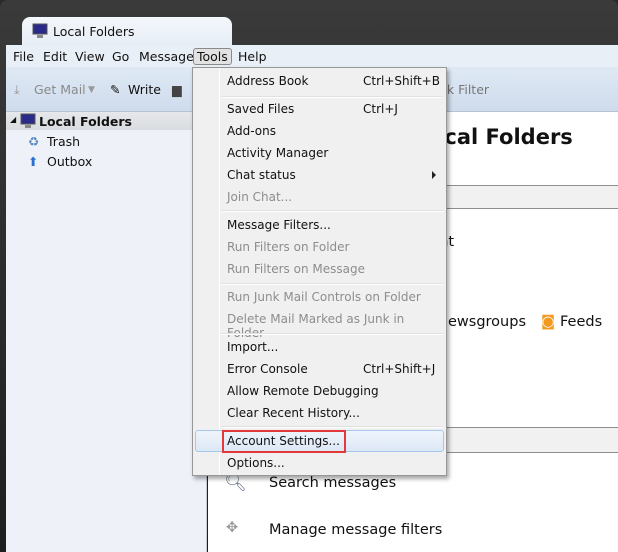 This screenshot has height=552, width=618. I want to click on trash-icon: ♻, so click(34, 141).